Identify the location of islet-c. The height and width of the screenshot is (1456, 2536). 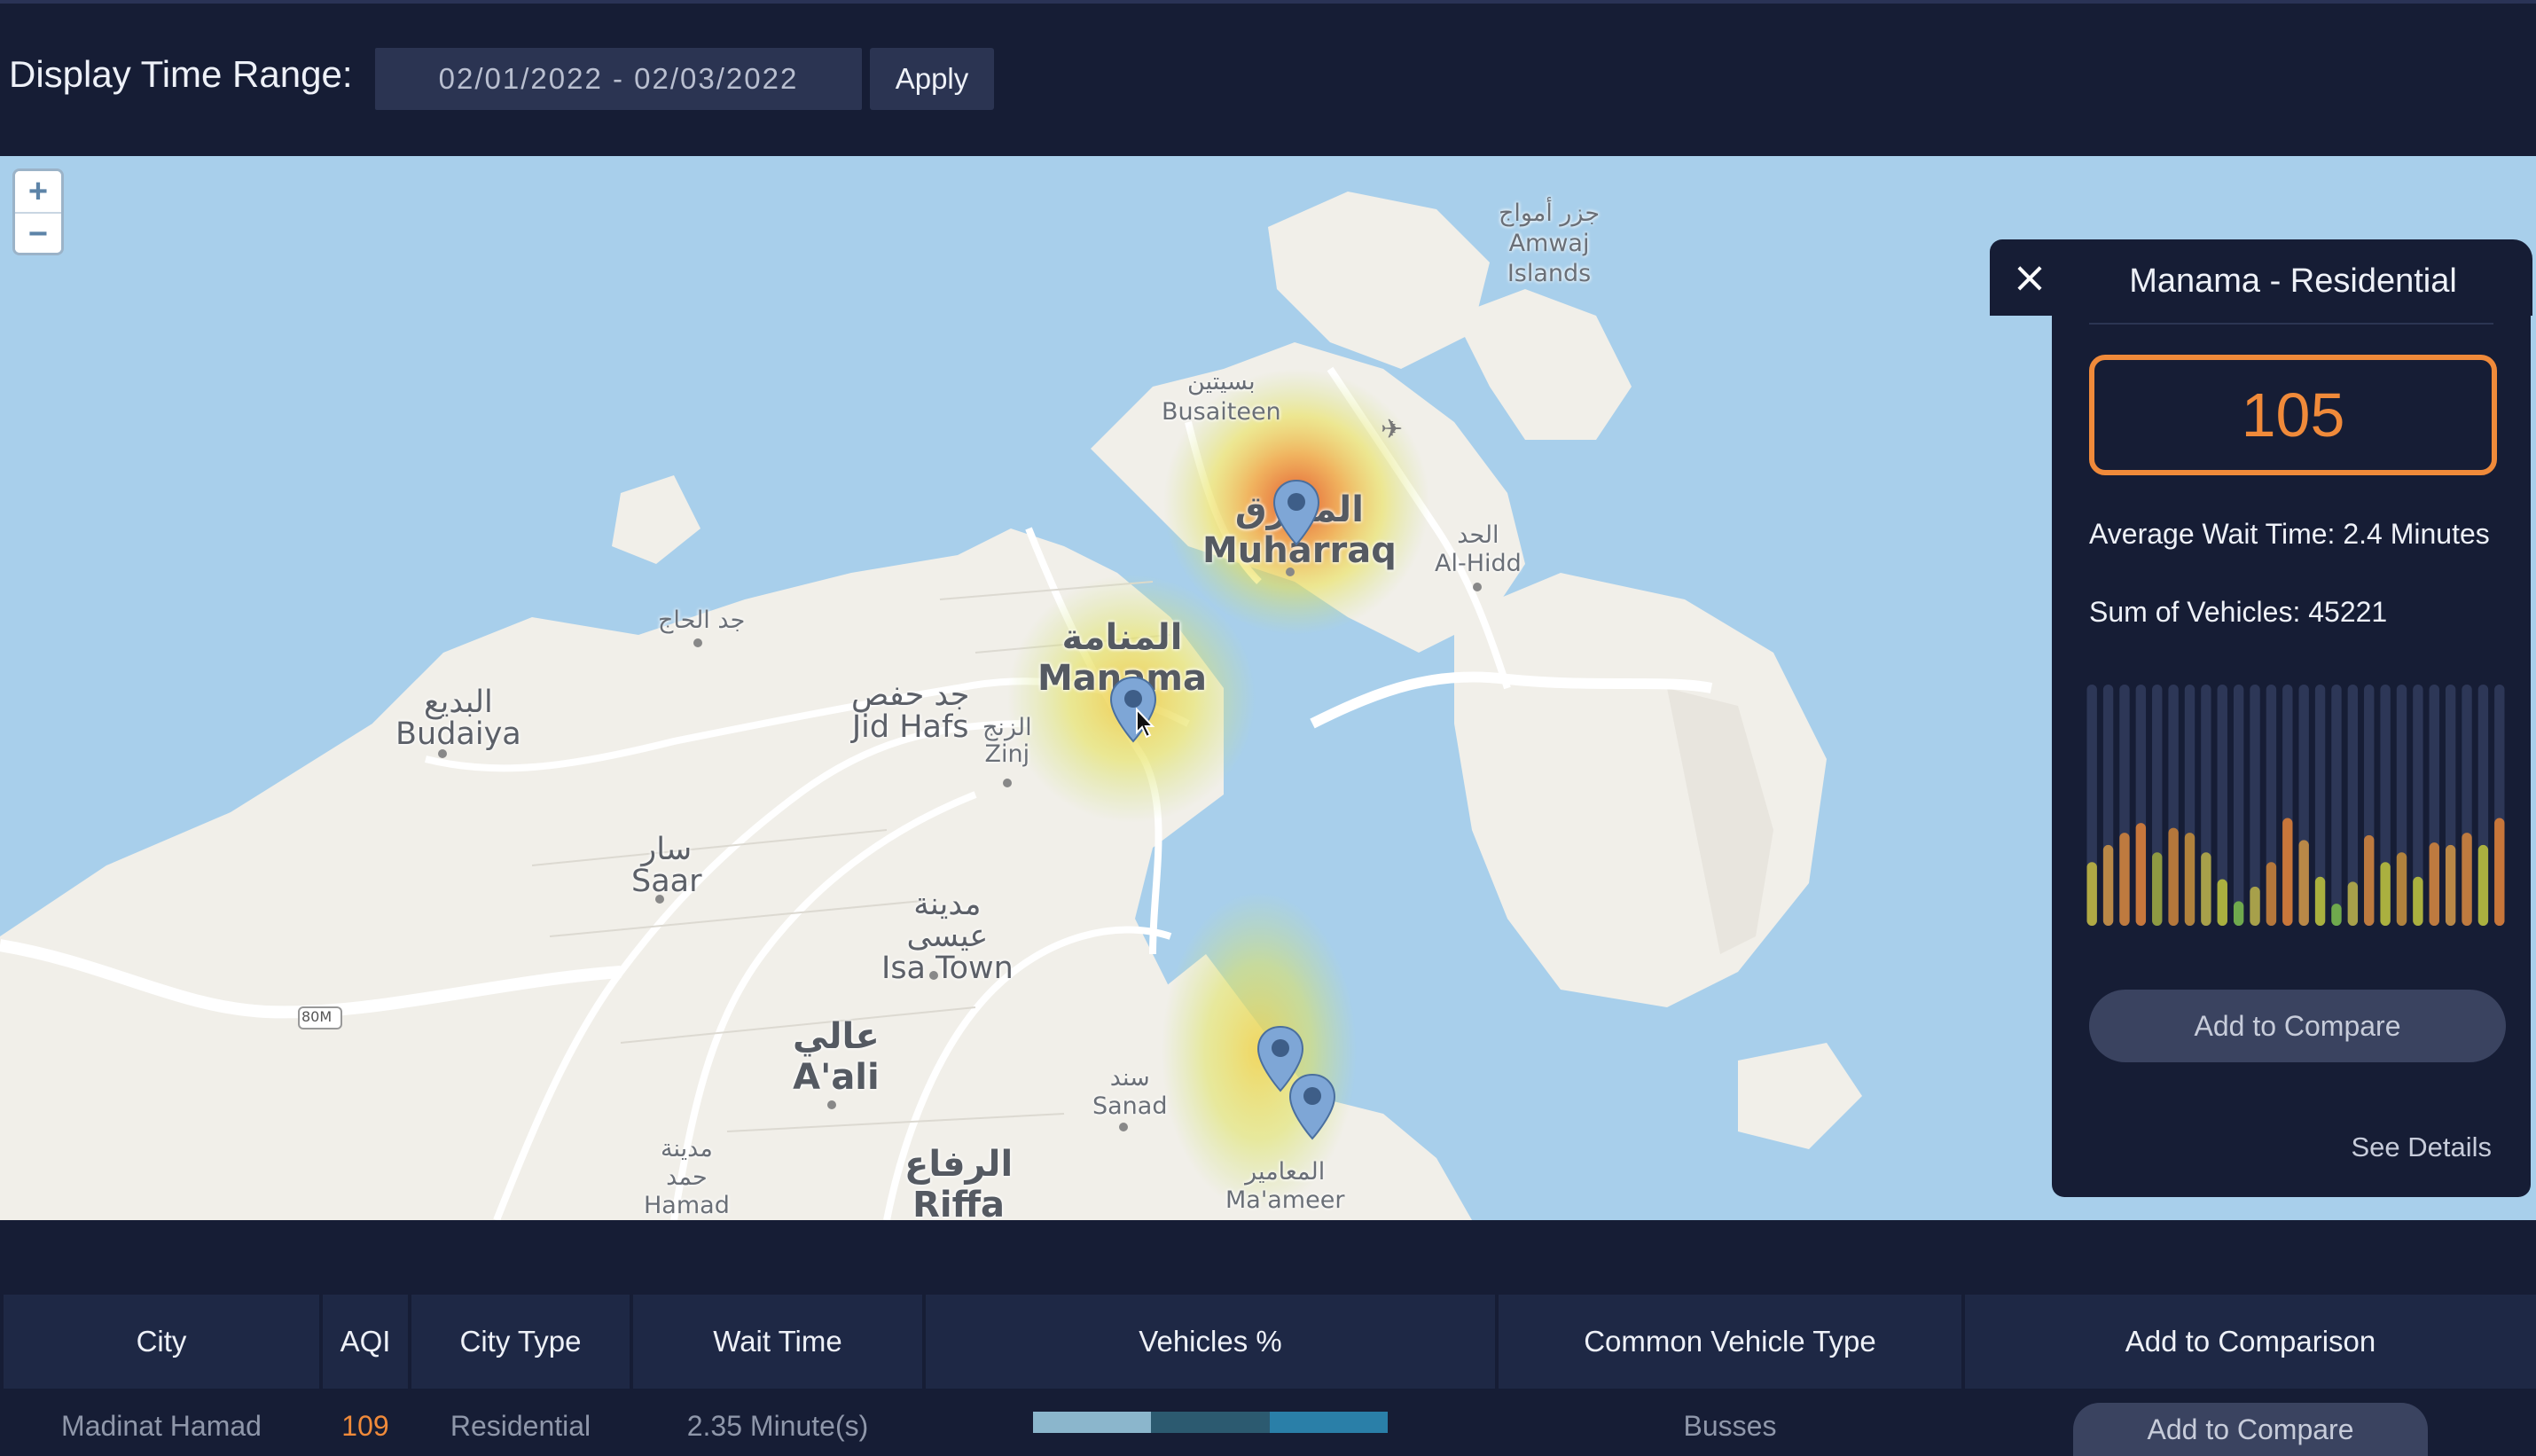
(1800, 1096).